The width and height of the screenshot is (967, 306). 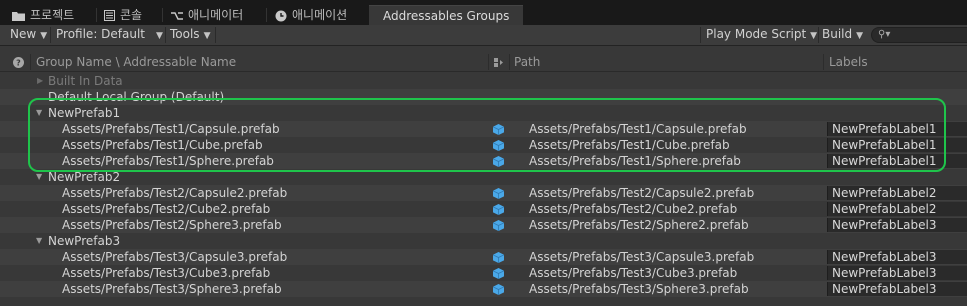 I want to click on entry-name: Assets/Prefabs/Test2/Capsule2.prefab, so click(x=175, y=193).